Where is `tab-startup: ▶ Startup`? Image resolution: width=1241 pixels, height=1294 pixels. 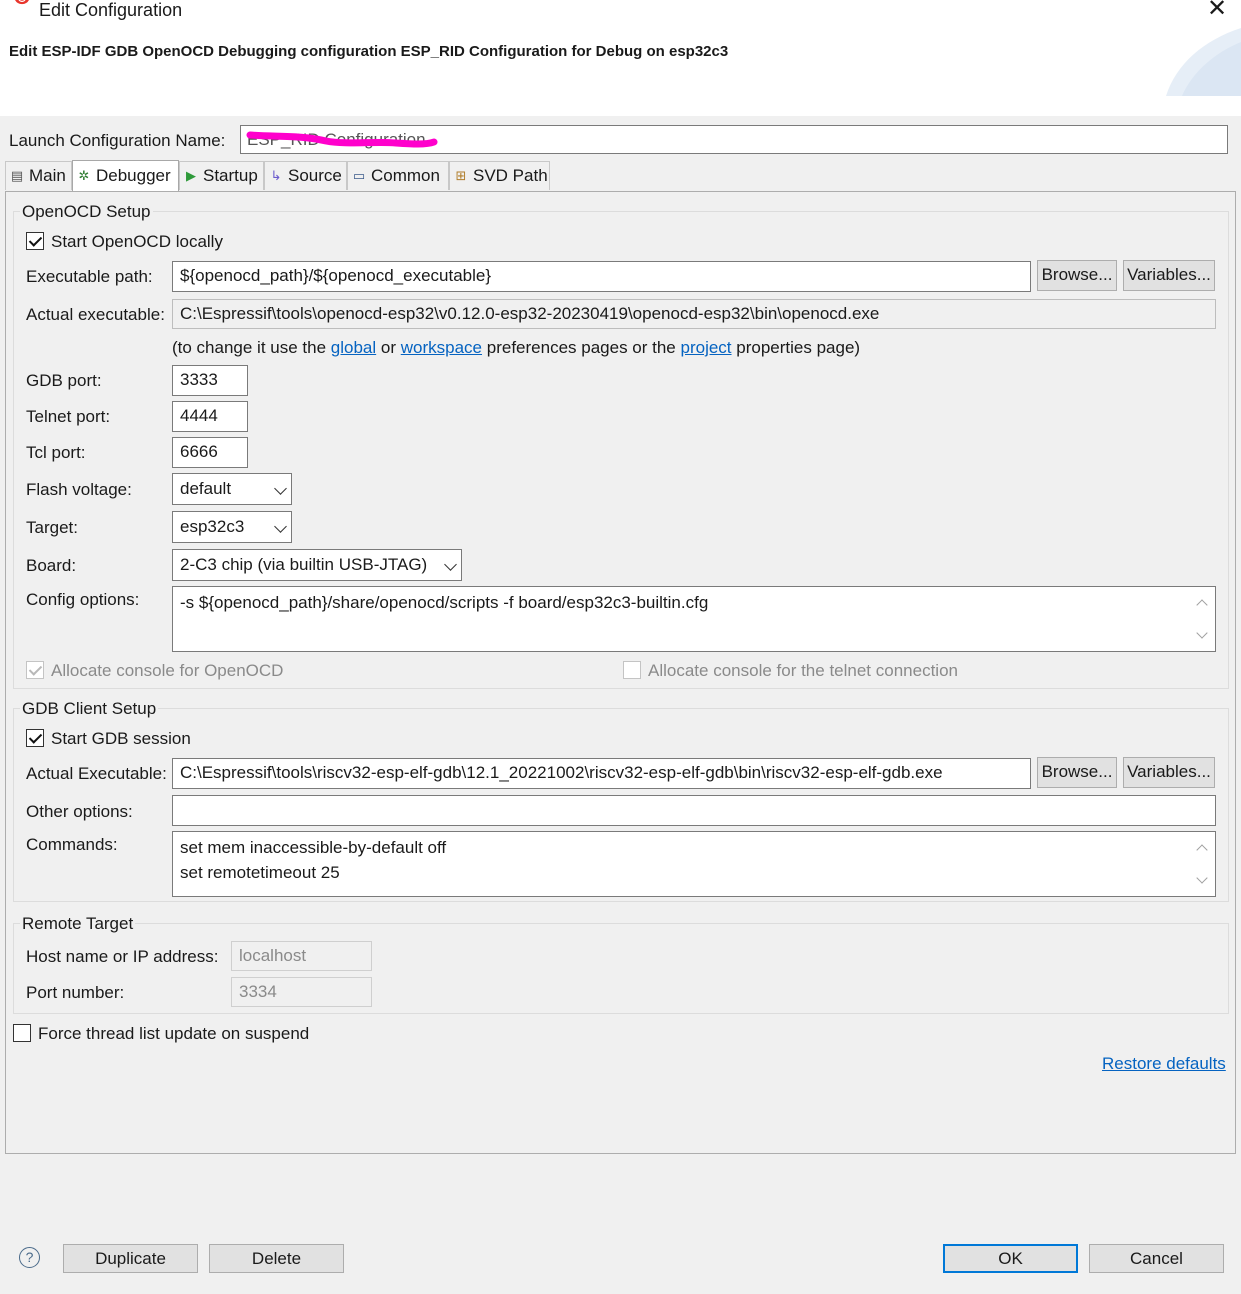
tab-startup: ▶ Startup is located at coordinates (221, 175).